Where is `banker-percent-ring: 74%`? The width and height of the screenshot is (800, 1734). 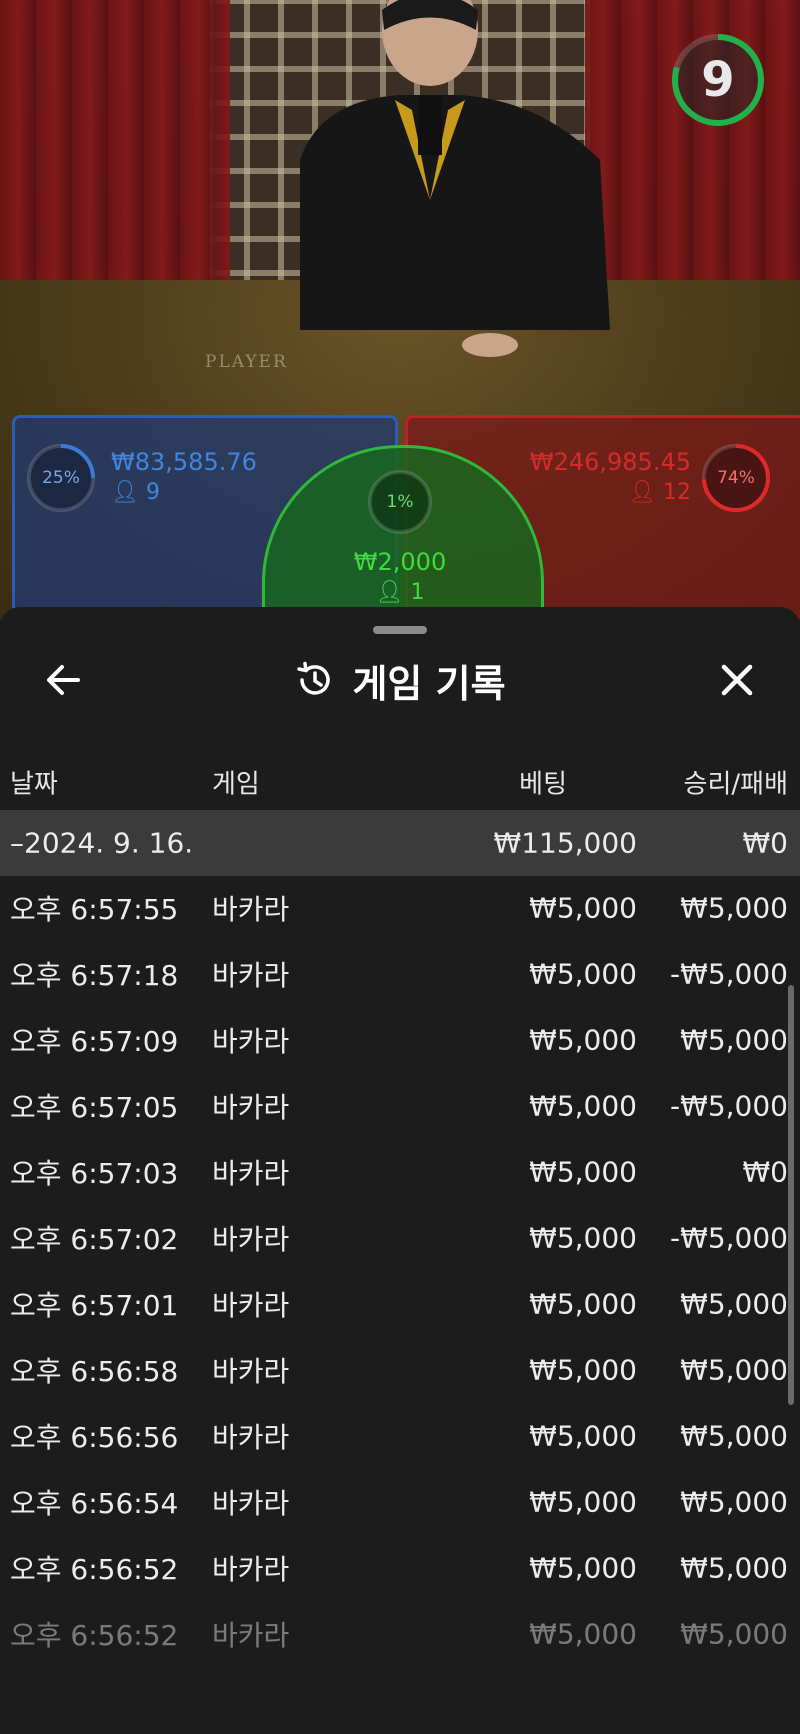
banker-percent-ring: 74% is located at coordinates (736, 478).